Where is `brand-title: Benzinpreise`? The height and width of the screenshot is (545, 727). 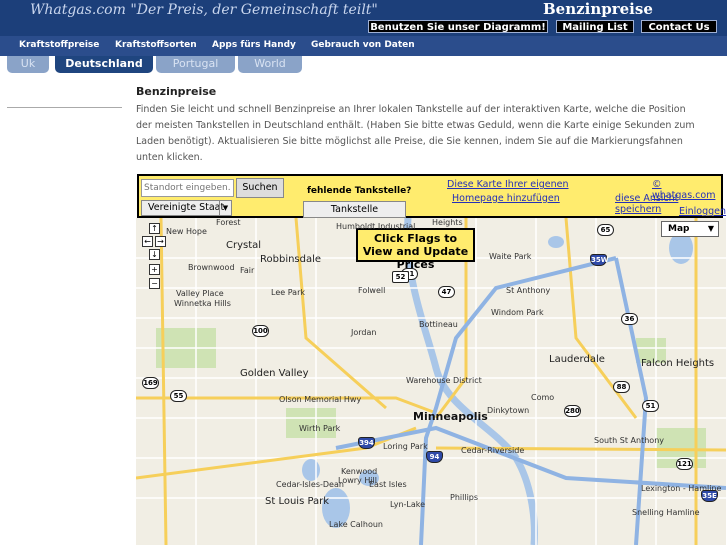
brand-title: Benzinpreise is located at coordinates (598, 9).